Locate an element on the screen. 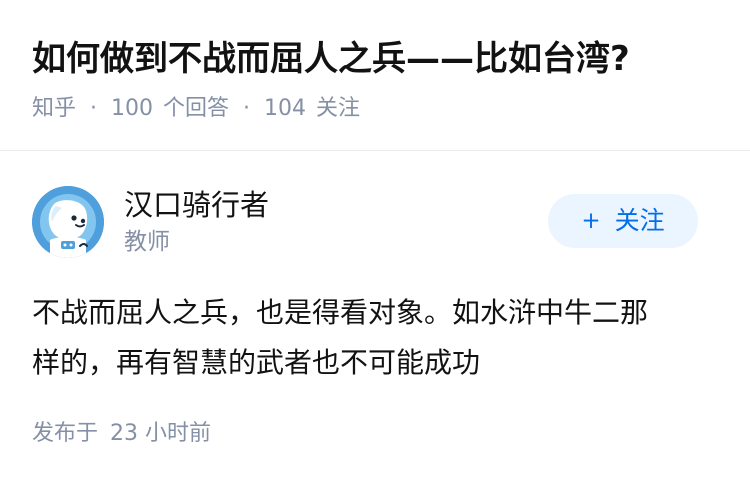 Image resolution: width=750 pixels, height=486 pixels. dog-astronaut-avatar-icon is located at coordinates (68, 222).